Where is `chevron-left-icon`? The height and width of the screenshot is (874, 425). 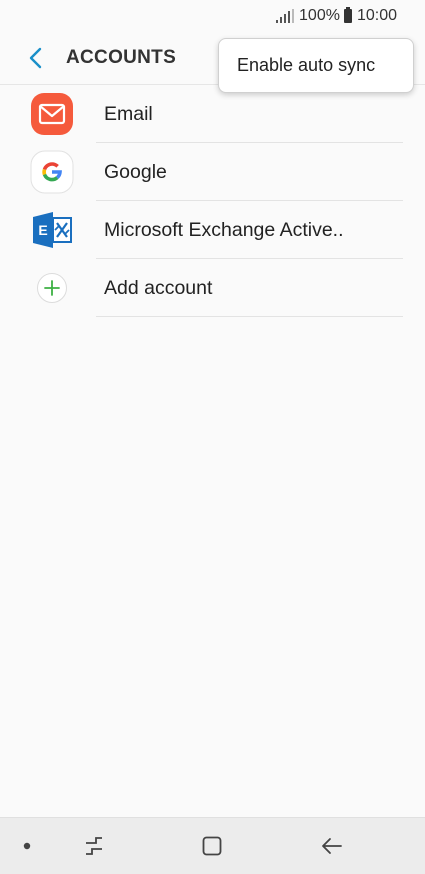 chevron-left-icon is located at coordinates (35, 58).